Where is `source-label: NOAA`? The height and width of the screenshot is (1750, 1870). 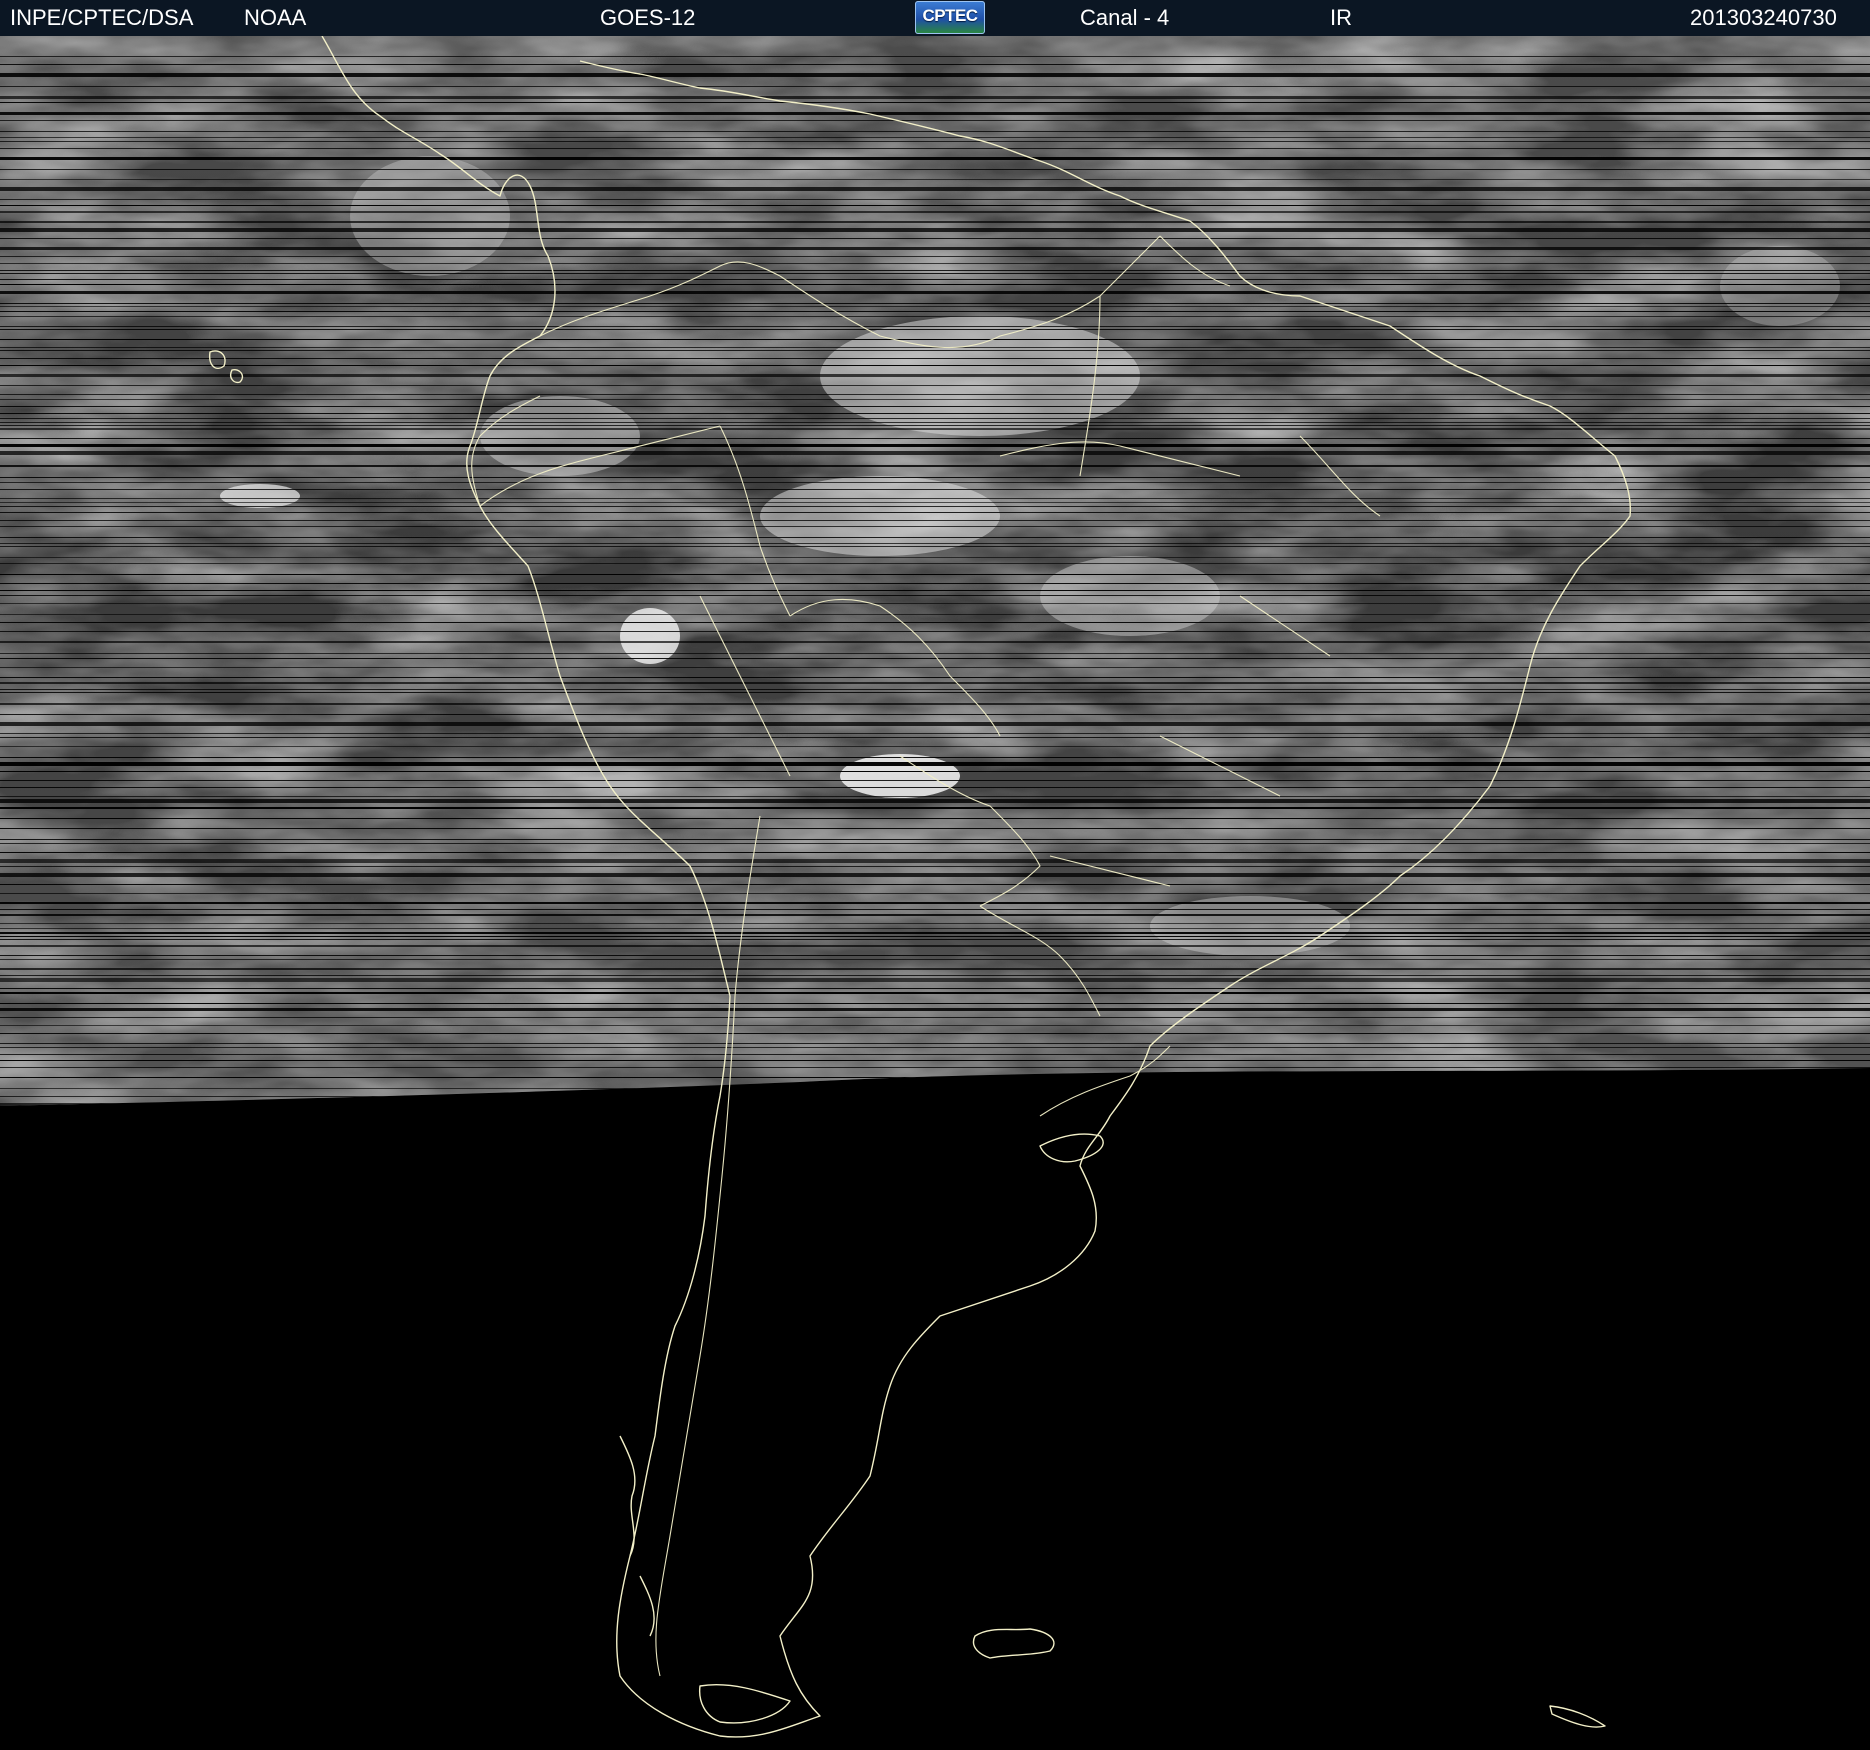
source-label: NOAA is located at coordinates (275, 17).